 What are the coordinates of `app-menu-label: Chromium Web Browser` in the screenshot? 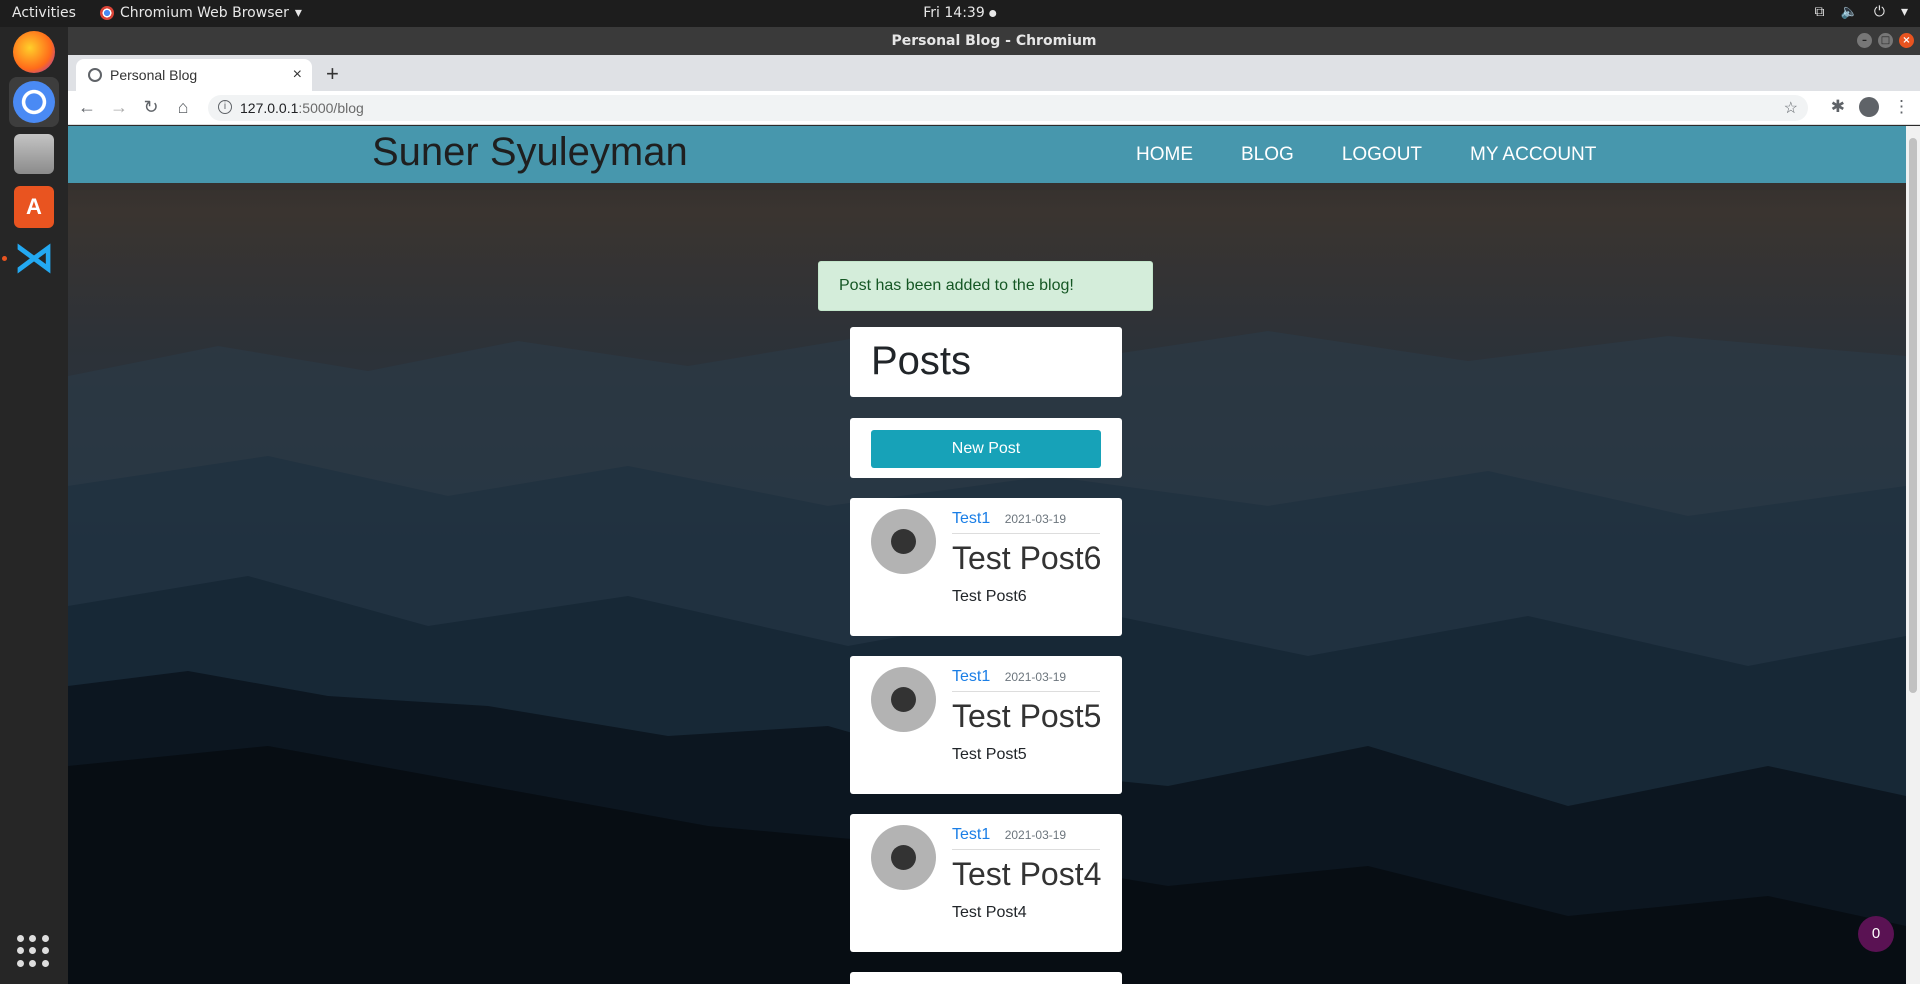 It's located at (204, 13).